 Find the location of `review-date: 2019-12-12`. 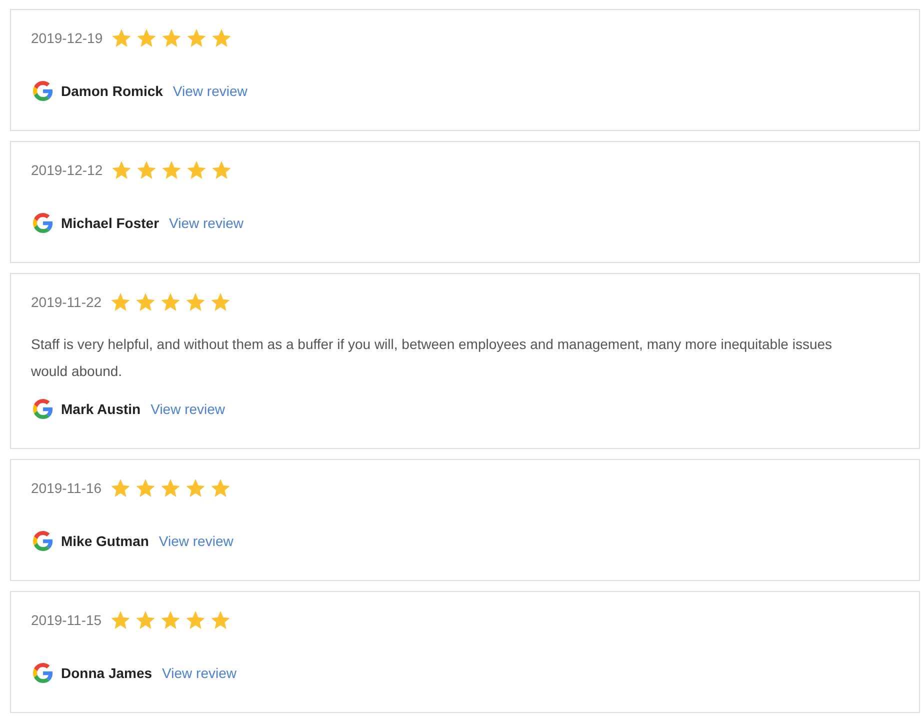

review-date: 2019-12-12 is located at coordinates (67, 170).